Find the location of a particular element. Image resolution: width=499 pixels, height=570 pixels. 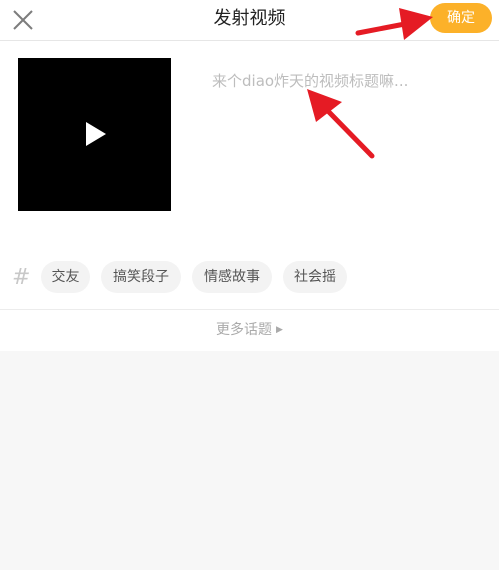

hash-icon: # is located at coordinates (21, 277).